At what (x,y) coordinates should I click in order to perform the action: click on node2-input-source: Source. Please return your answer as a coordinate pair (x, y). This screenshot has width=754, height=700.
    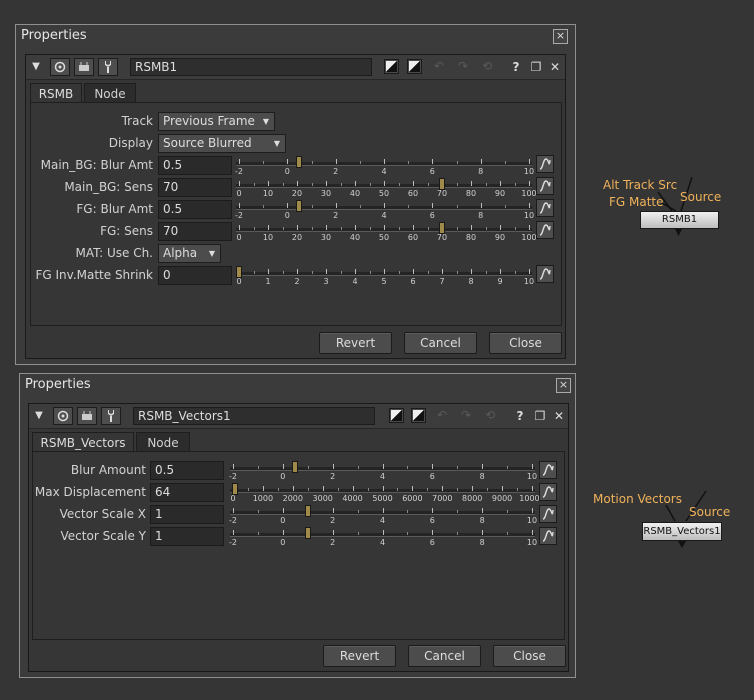
    Looking at the image, I should click on (710, 512).